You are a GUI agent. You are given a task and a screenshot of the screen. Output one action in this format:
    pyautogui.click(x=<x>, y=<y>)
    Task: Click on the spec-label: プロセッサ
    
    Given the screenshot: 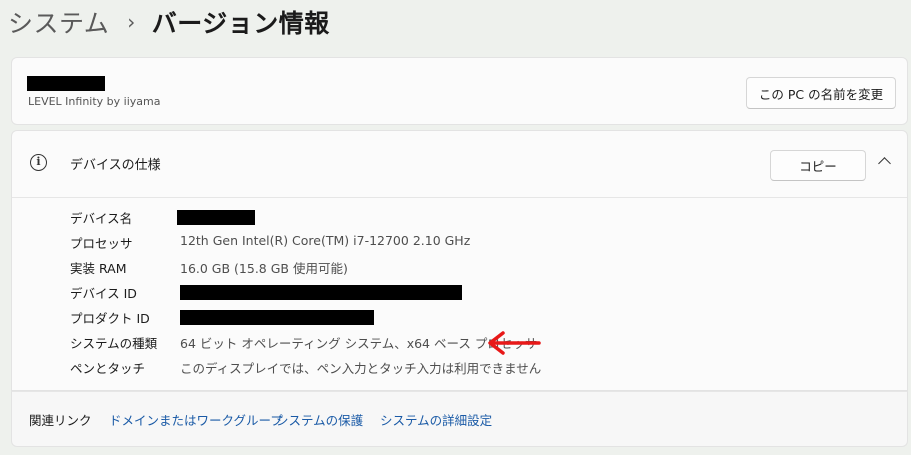 What is the action you would take?
    pyautogui.click(x=101, y=243)
    